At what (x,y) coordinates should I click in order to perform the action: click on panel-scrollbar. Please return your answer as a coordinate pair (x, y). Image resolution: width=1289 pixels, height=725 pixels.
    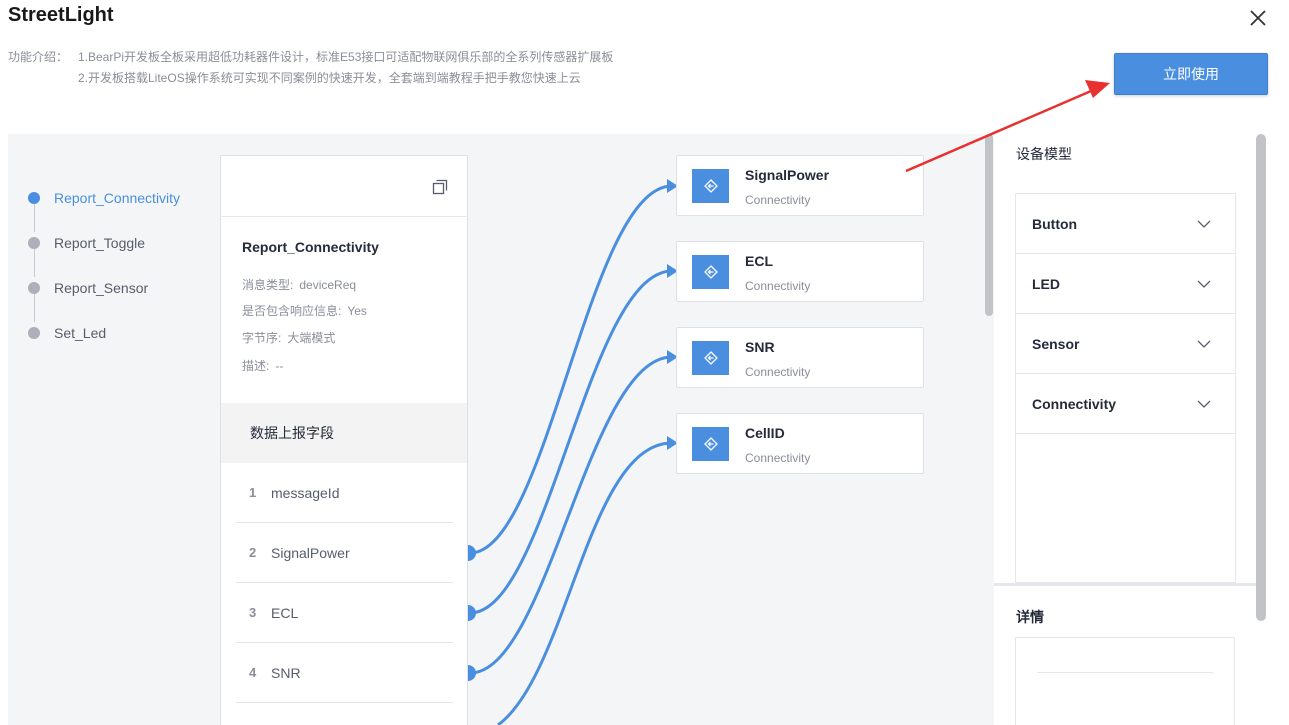
    Looking at the image, I should click on (1261, 377).